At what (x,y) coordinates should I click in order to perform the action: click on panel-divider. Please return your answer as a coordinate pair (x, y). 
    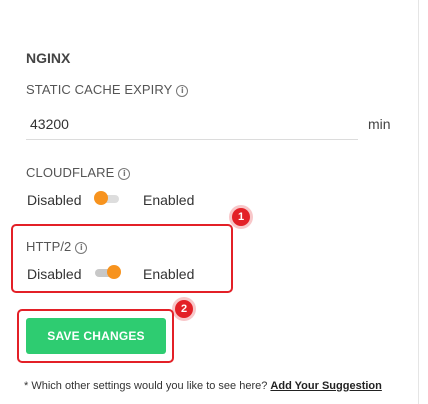
    Looking at the image, I should click on (418, 202).